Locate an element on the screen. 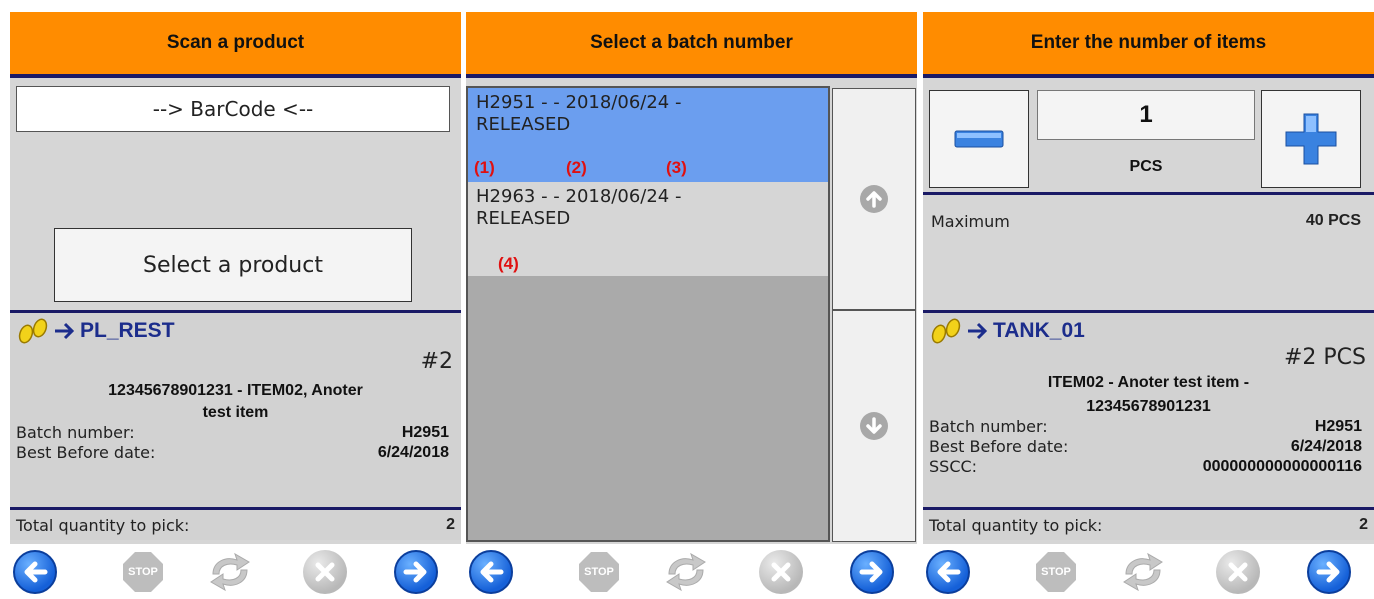  location-code: TANK_01 is located at coordinates (1039, 330).